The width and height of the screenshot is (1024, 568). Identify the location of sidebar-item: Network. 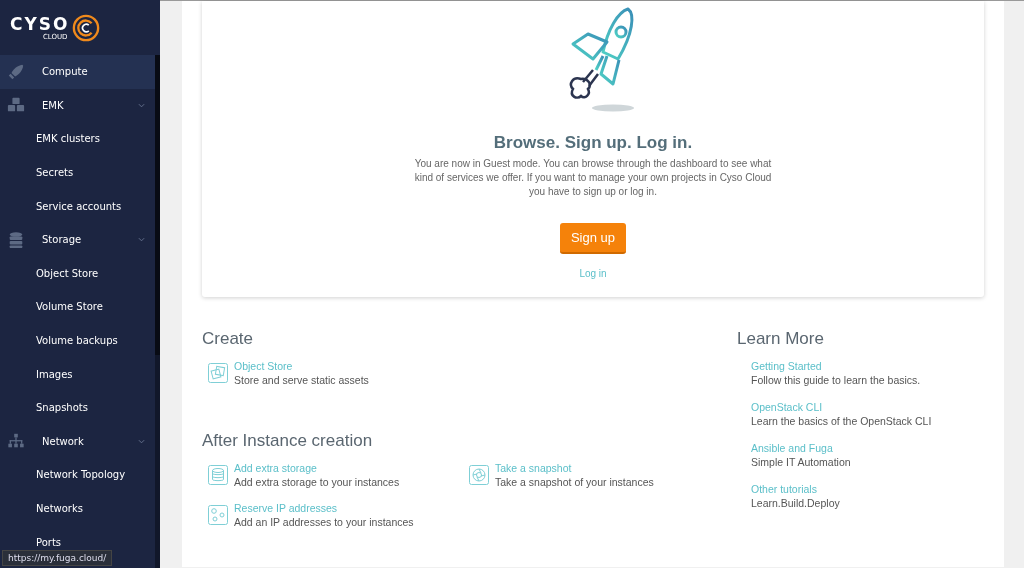
(77, 441).